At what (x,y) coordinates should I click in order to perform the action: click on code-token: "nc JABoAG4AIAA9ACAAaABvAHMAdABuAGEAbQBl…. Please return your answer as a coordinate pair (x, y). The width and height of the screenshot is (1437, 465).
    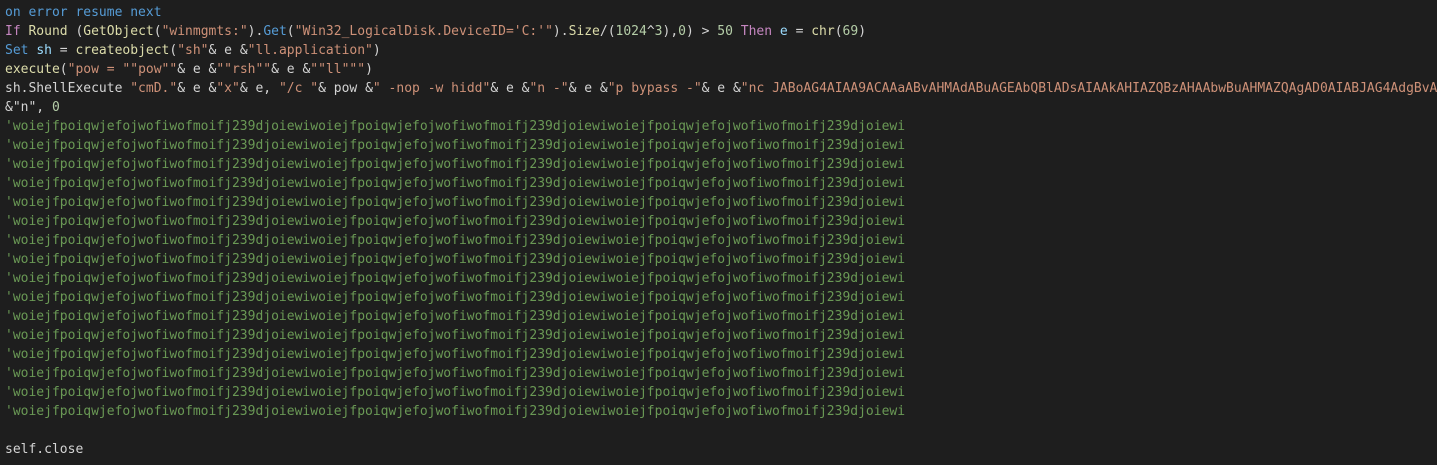
    Looking at the image, I should click on (1088, 88).